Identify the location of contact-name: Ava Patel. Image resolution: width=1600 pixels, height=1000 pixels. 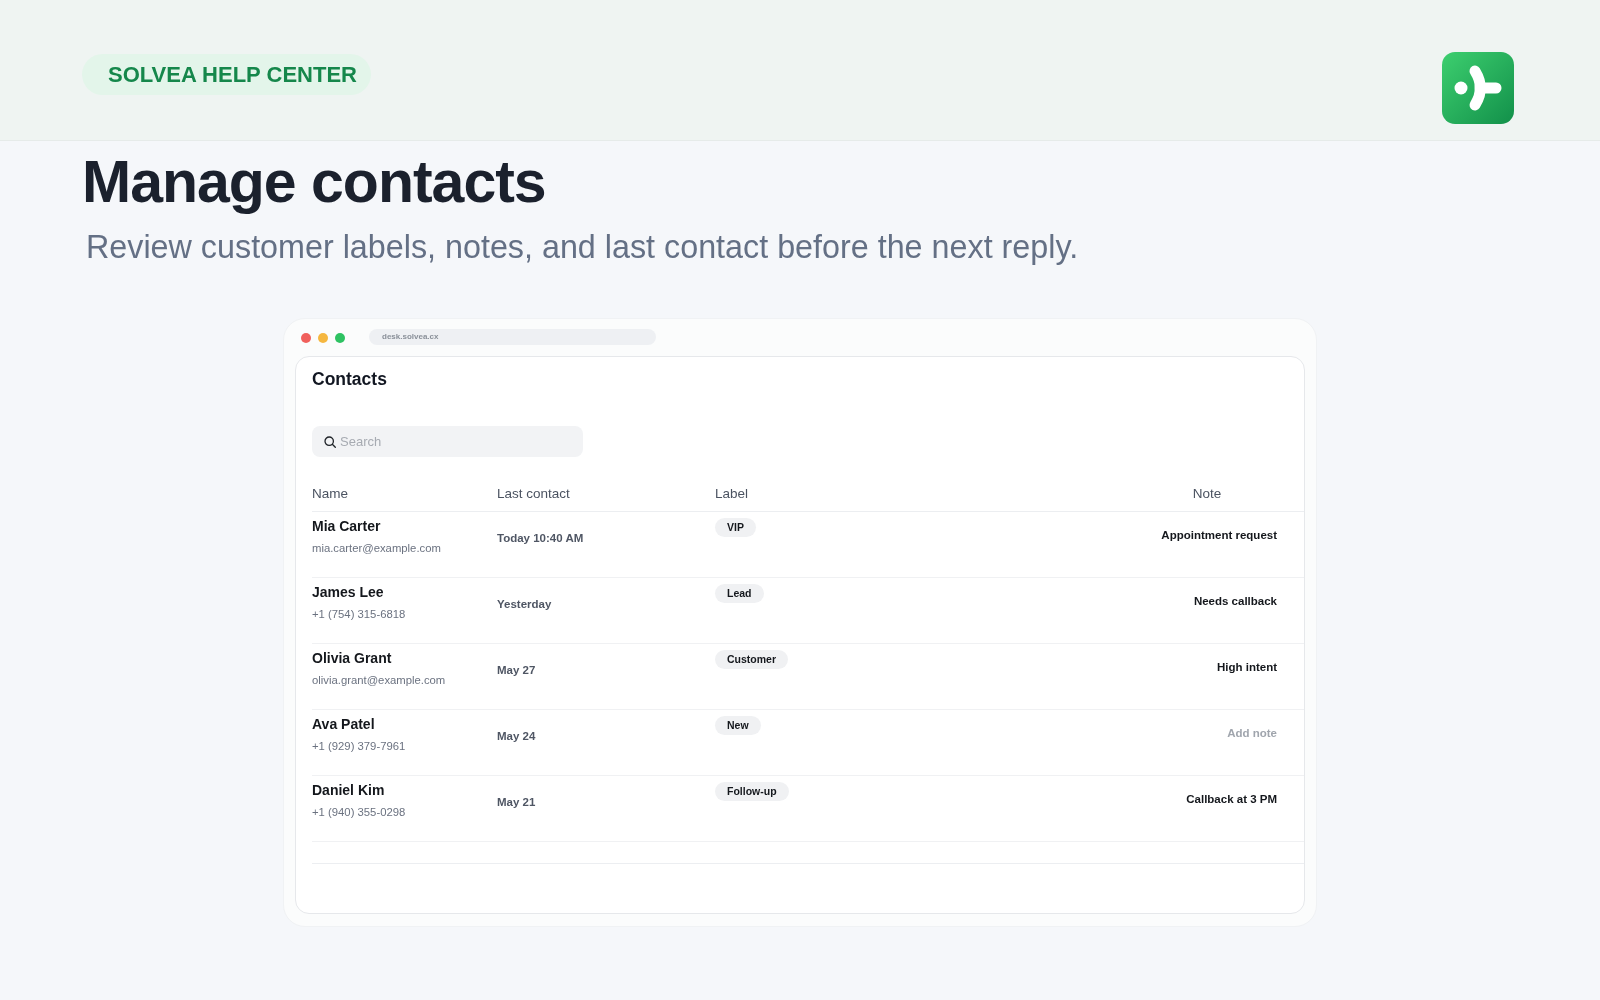
(343, 724).